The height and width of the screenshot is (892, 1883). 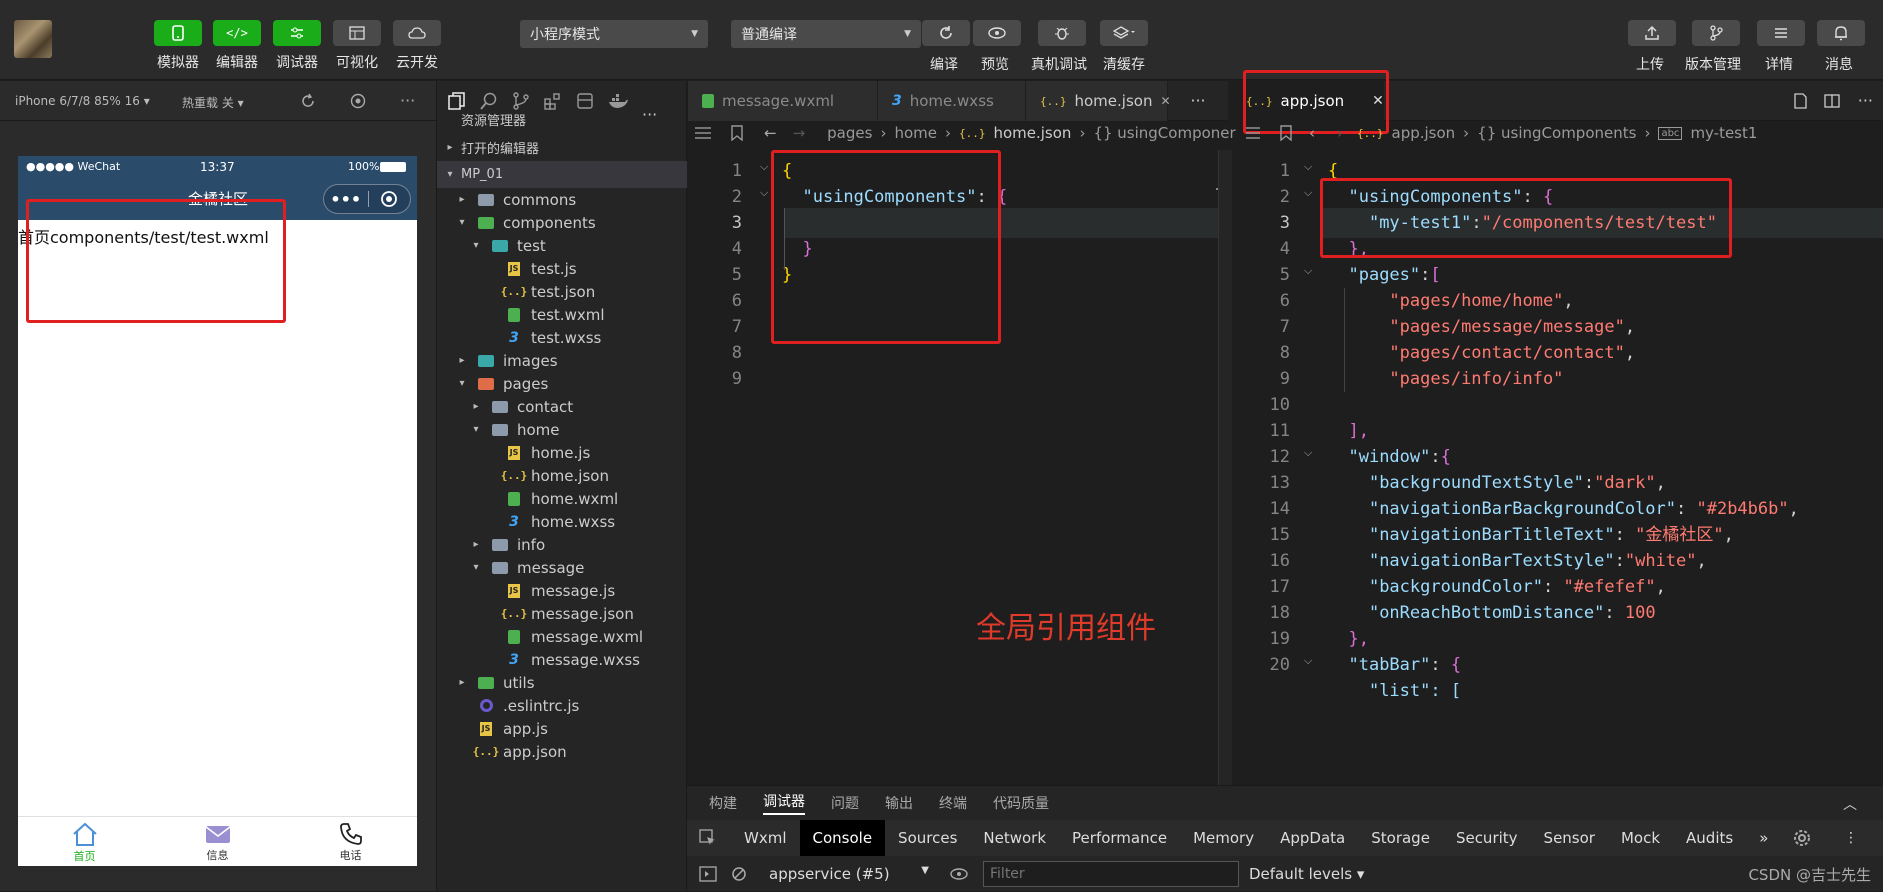 What do you see at coordinates (237, 46) in the screenshot?
I see `editor-toggle-button: </> 编辑器` at bounding box center [237, 46].